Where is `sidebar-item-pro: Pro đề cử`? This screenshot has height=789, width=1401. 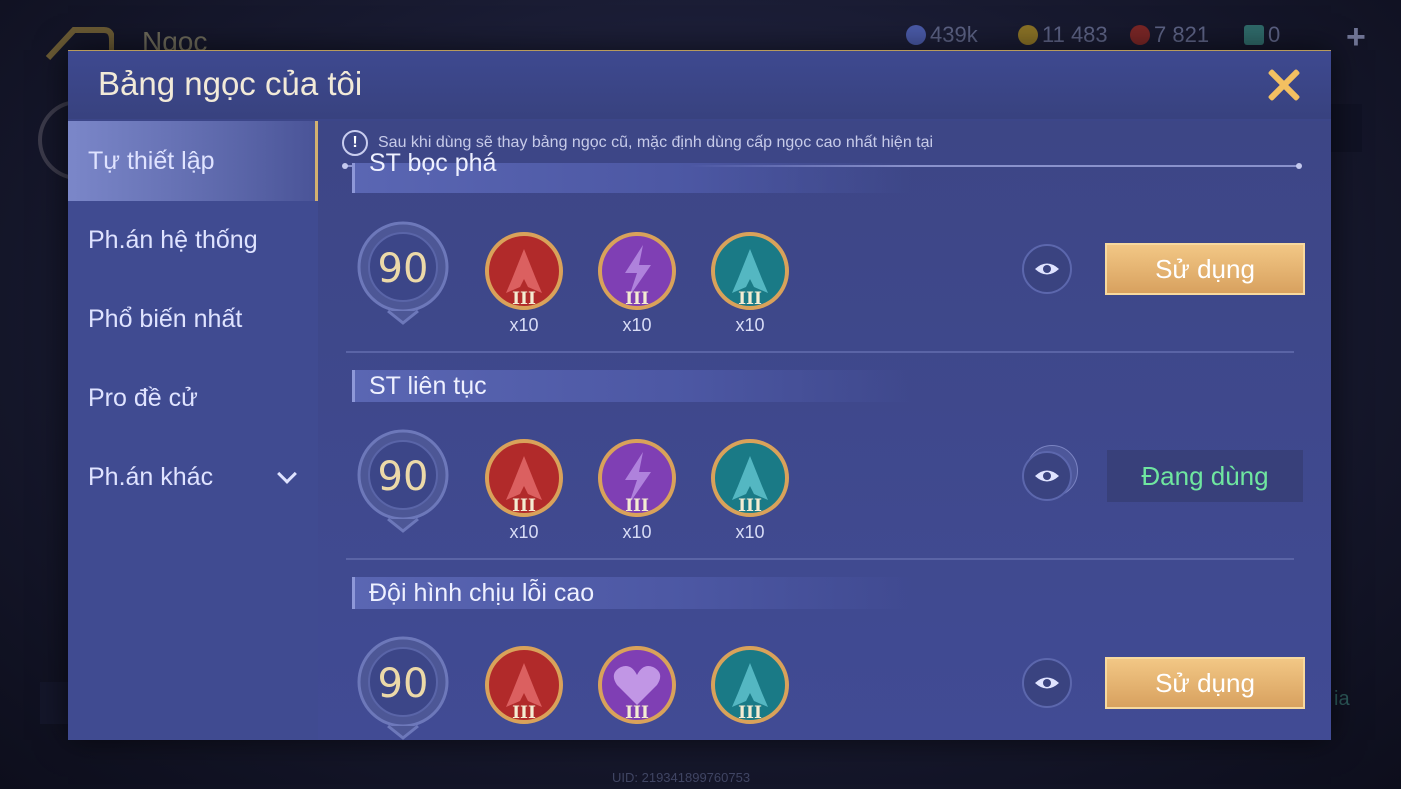
sidebar-item-pro: Pro đề cử is located at coordinates (193, 398).